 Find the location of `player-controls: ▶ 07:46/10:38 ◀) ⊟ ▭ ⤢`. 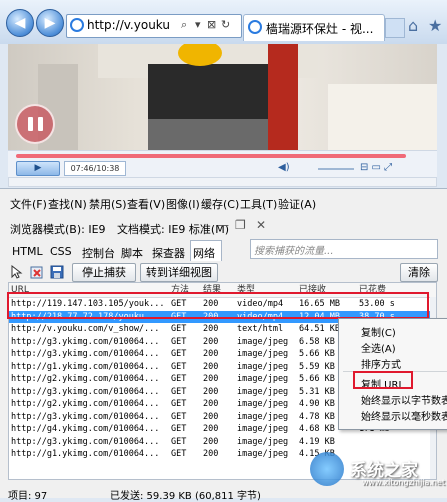

player-controls: ▶ 07:46/10:38 ◀) ⊟ ▭ ⤢ is located at coordinates (222, 163).